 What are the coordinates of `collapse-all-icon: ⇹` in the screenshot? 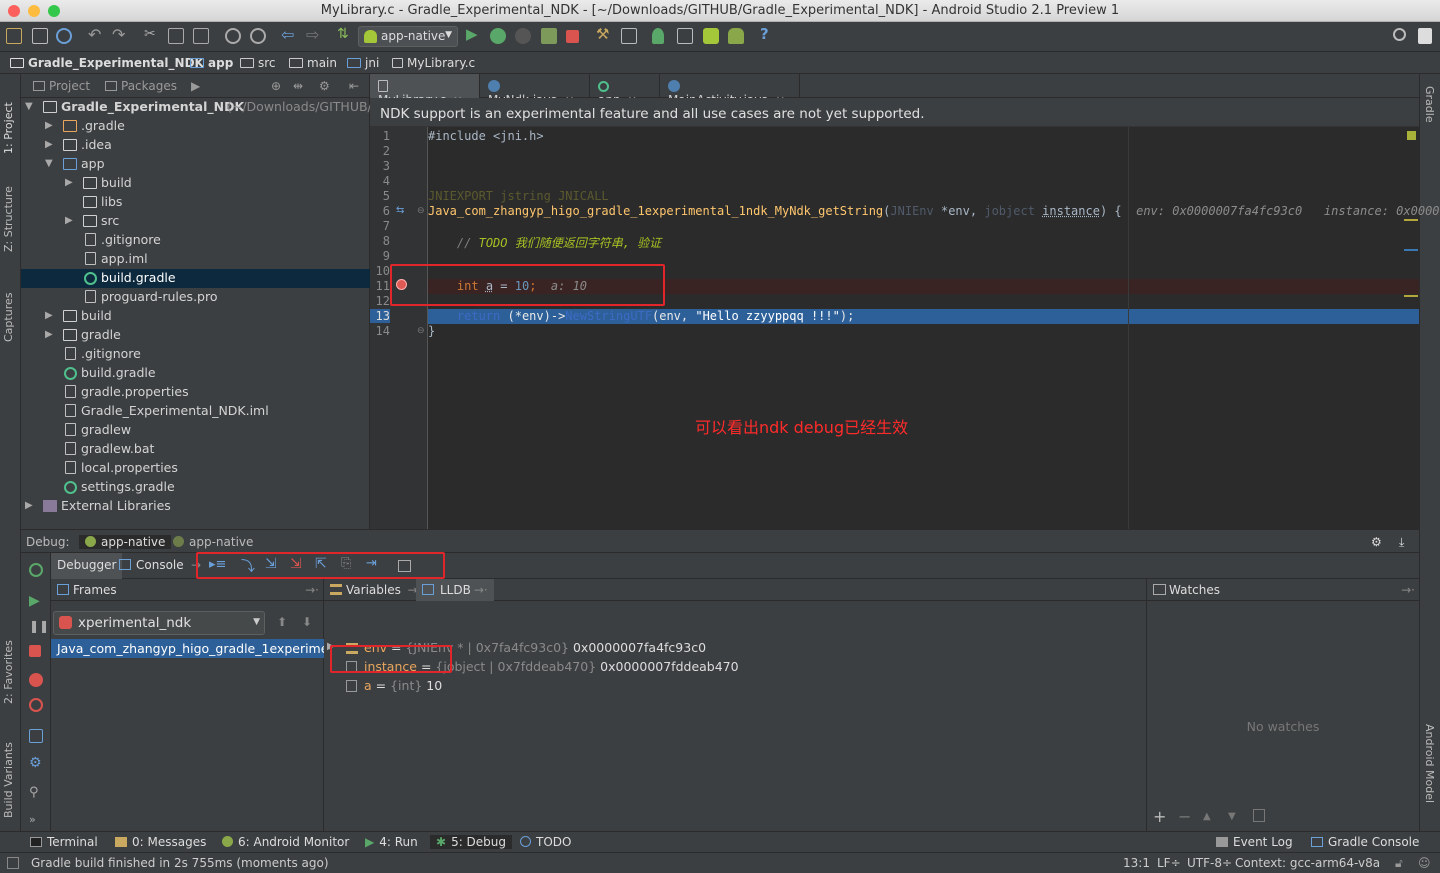 It's located at (298, 86).